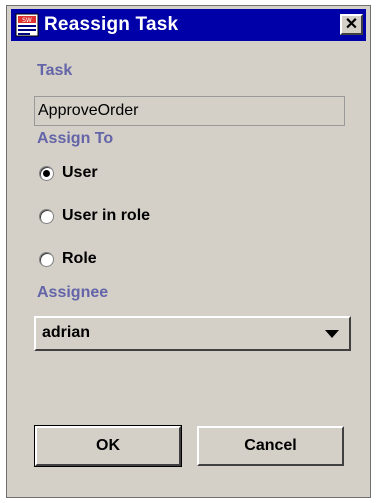 This screenshot has height=503, width=377. I want to click on radio-user-in-role: User in role, so click(94, 216).